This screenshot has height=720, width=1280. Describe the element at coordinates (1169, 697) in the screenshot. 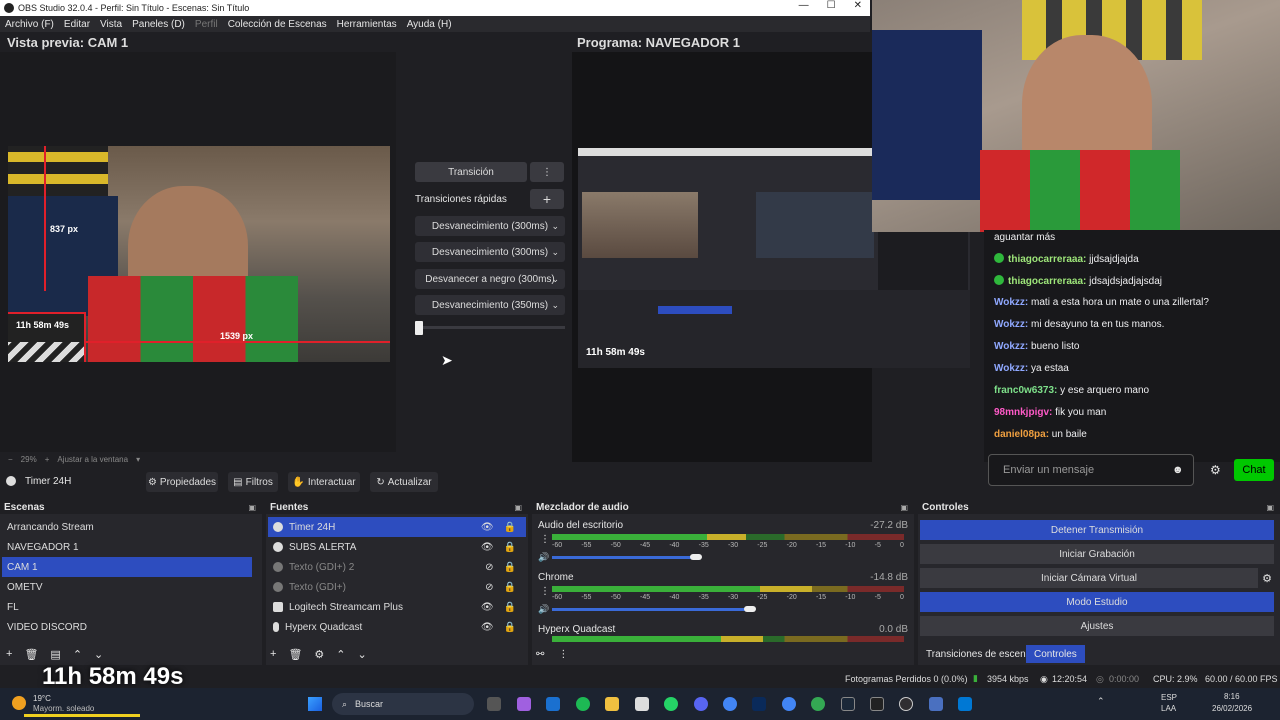

I see `language-code: ESP` at that location.